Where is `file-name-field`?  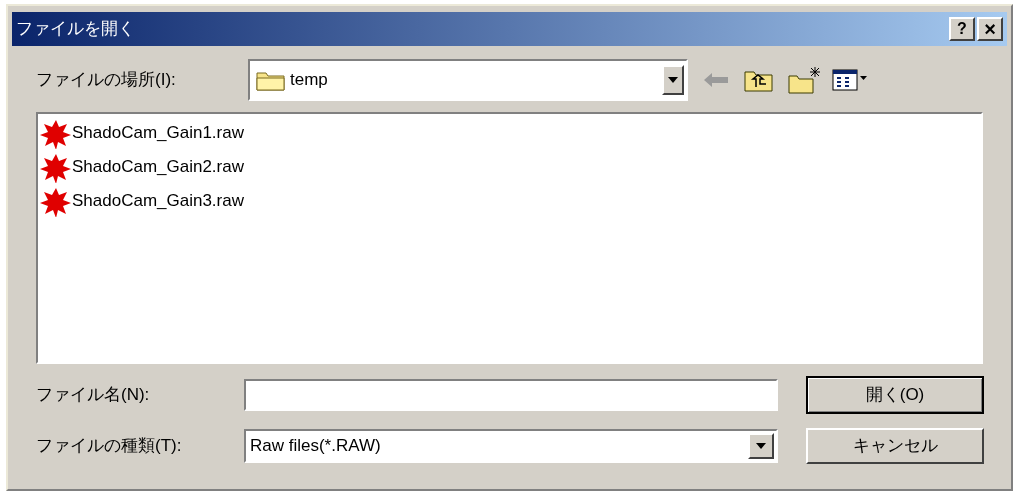
file-name-field is located at coordinates (511, 395).